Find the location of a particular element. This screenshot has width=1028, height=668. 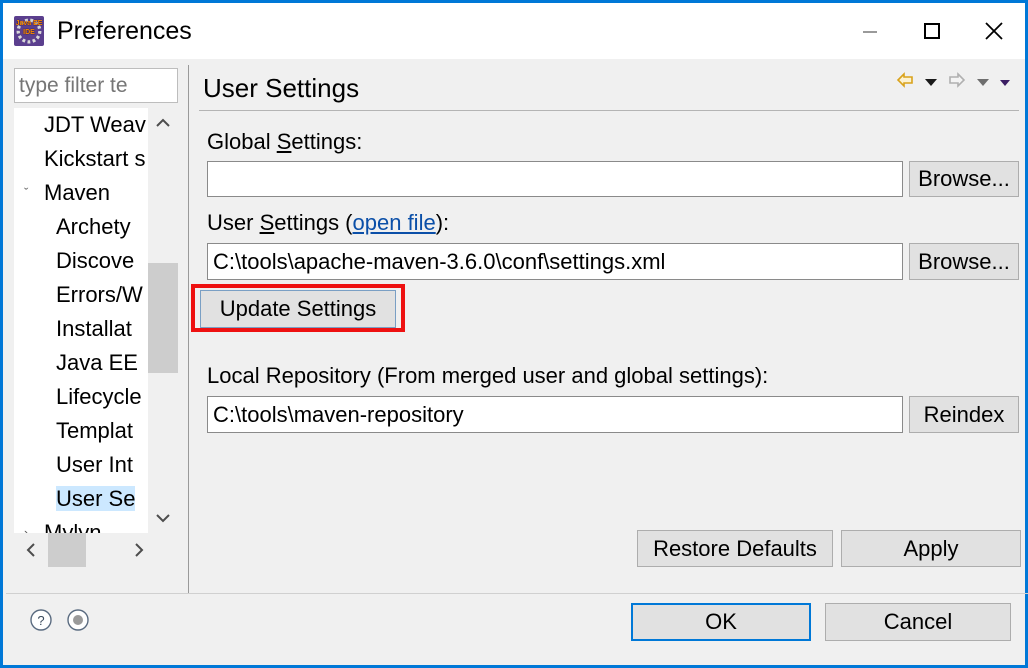

footer-icons: ? is located at coordinates (59, 622).